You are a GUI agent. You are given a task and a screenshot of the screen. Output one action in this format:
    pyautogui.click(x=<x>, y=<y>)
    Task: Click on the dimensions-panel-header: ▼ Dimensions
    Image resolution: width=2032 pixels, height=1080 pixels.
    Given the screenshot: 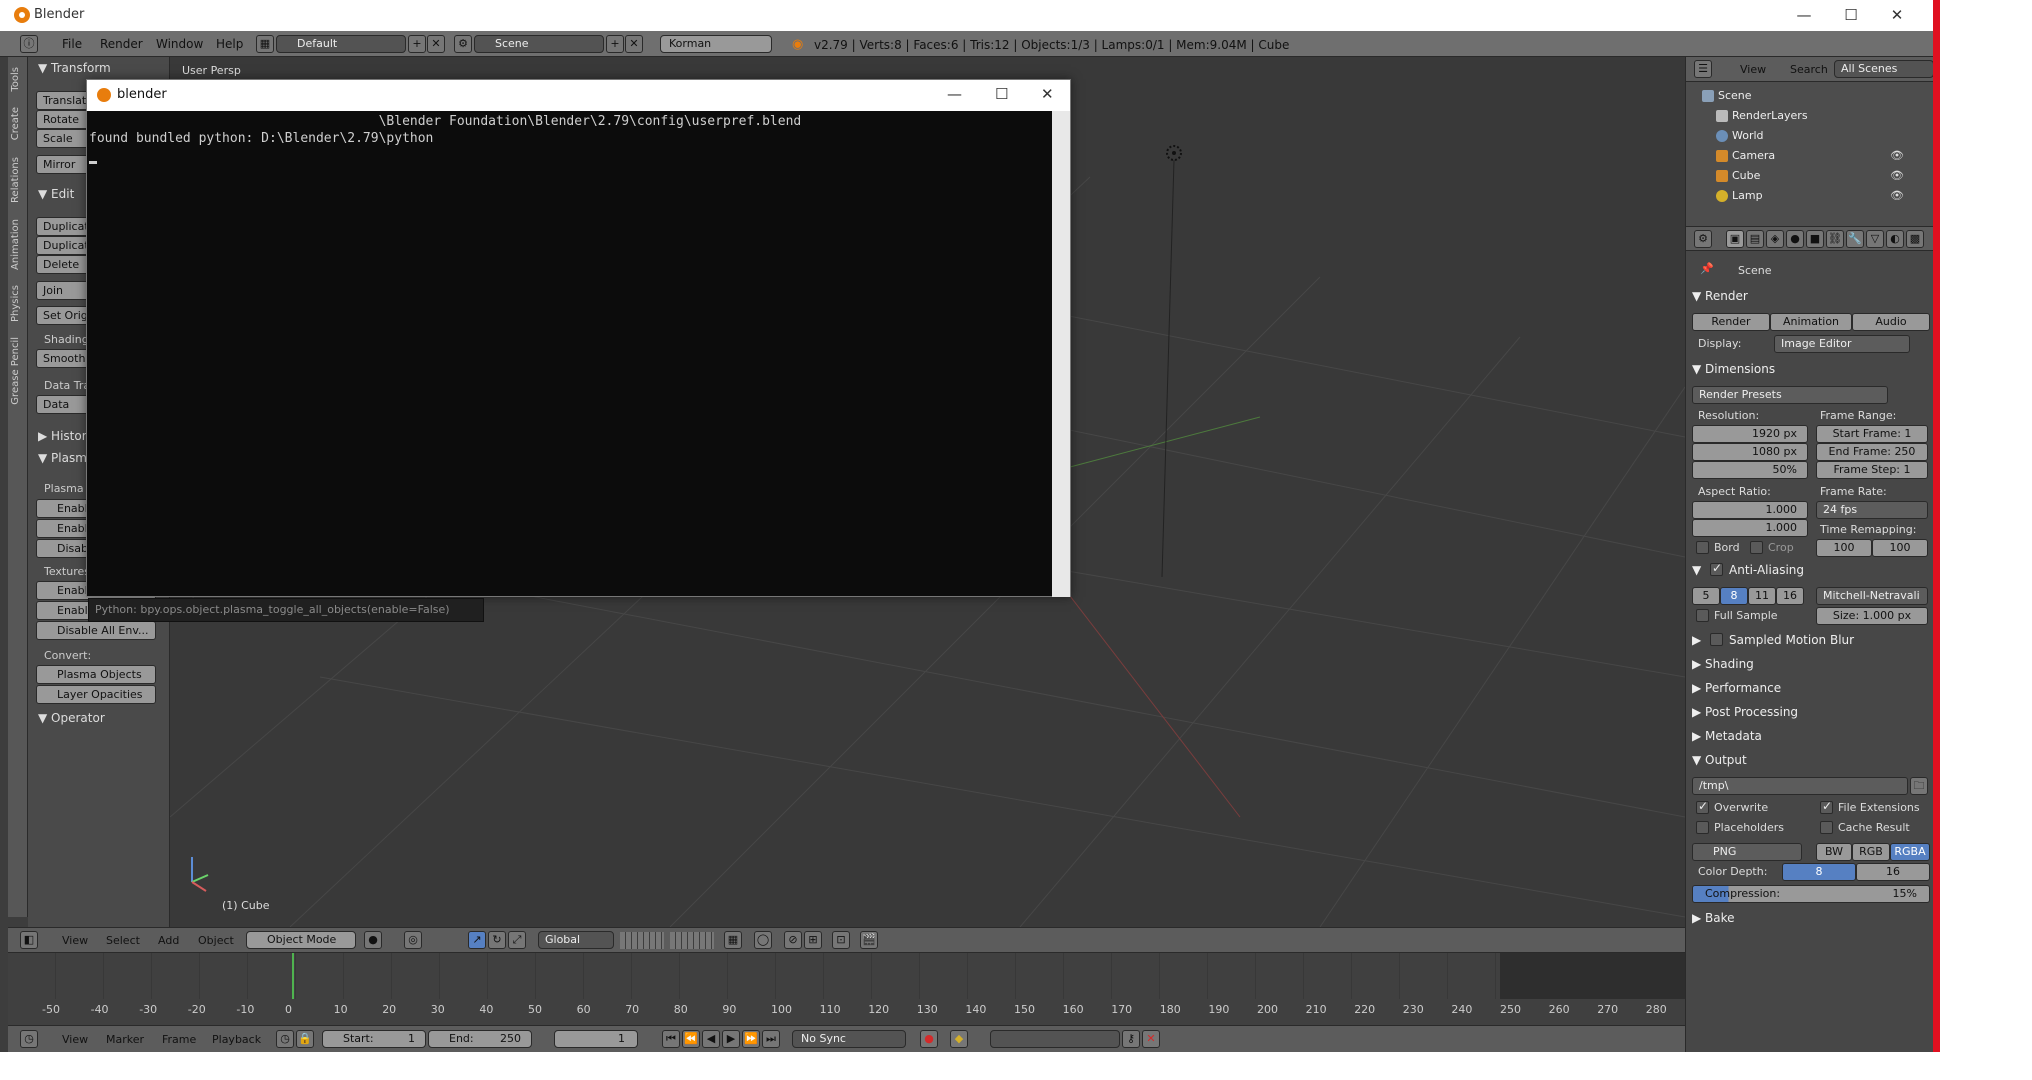 What is the action you would take?
    pyautogui.click(x=1733, y=369)
    